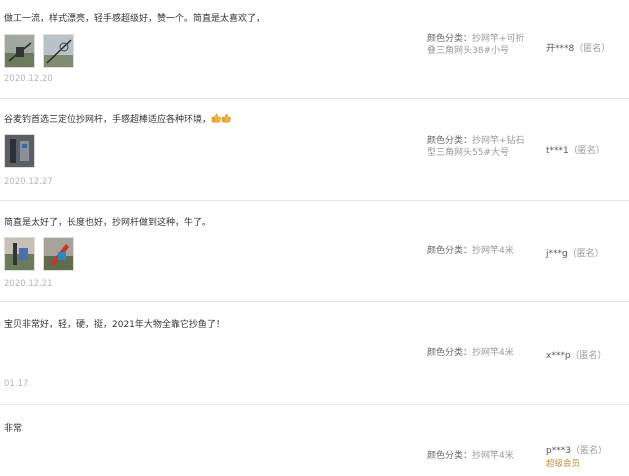 Image resolution: width=629 pixels, height=476 pixels. Describe the element at coordinates (482, 45) in the screenshot. I see `sku-info: 颜色分类：抄网竿+可折叠三角网头38#小号` at that location.